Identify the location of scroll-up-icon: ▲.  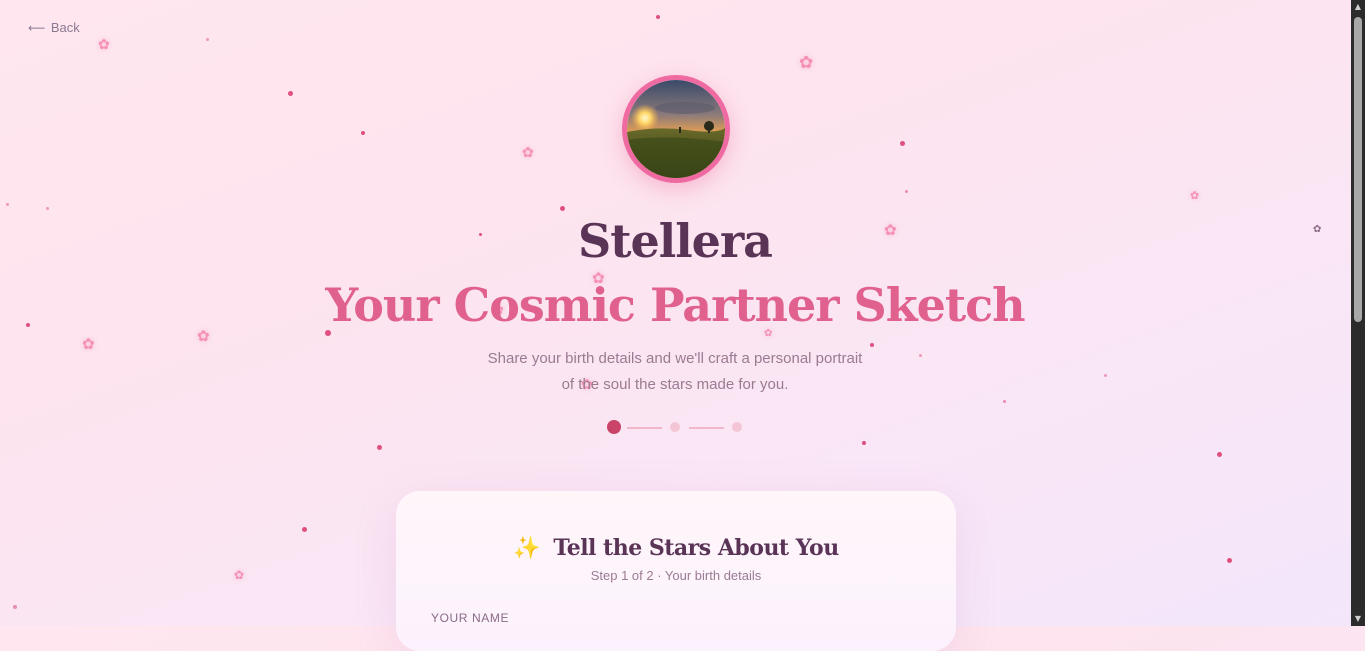
(1358, 7).